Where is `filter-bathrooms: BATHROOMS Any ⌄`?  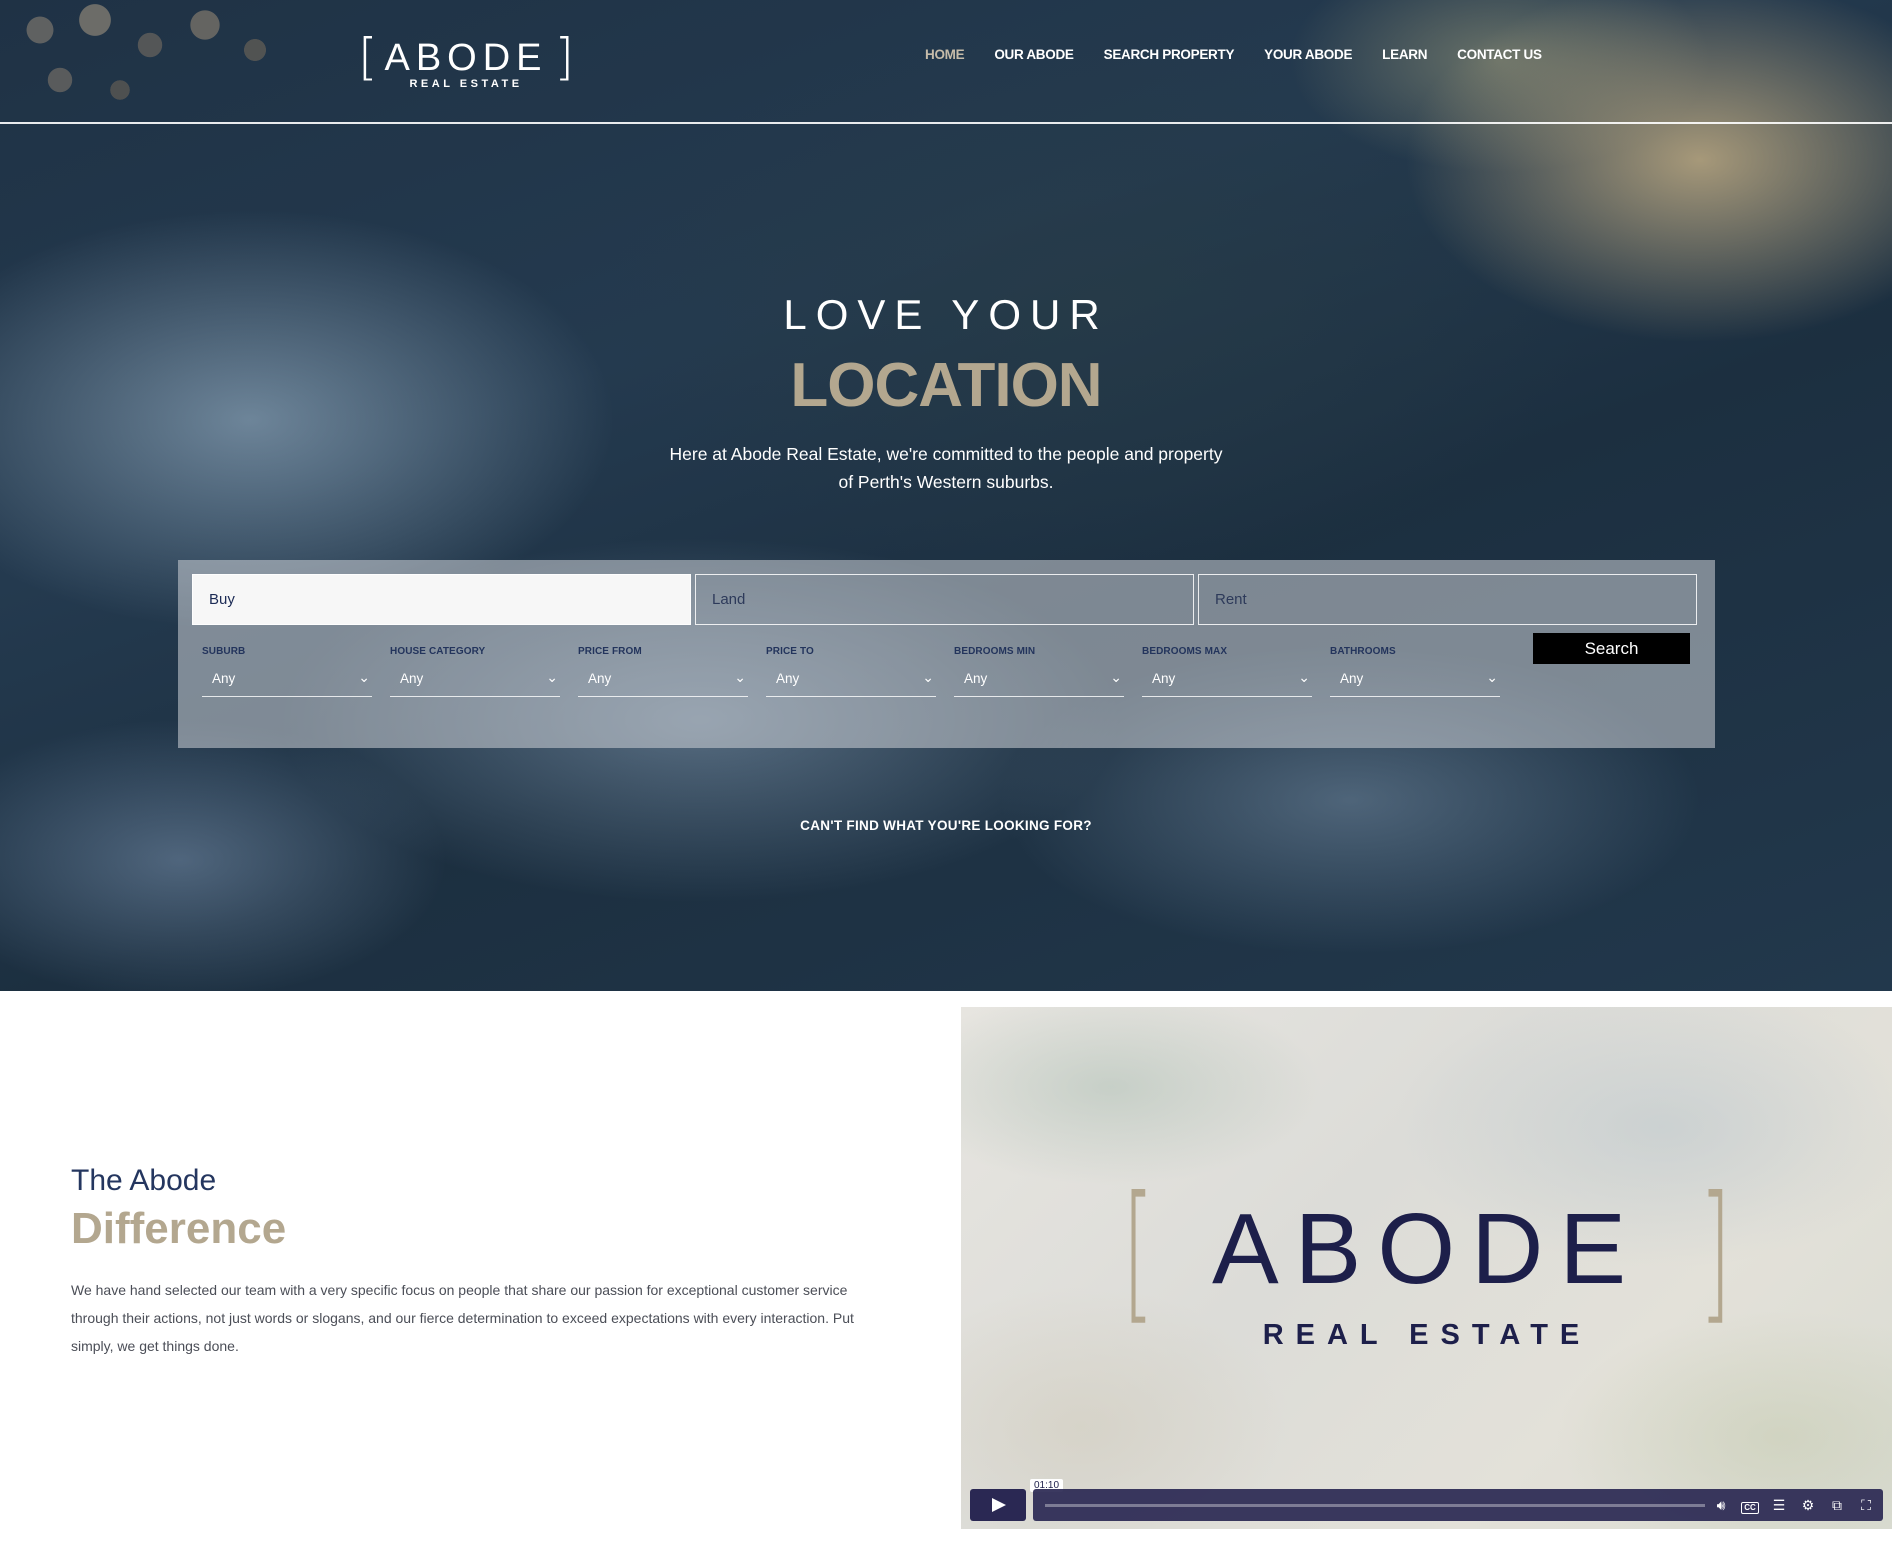
filter-bathrooms: BATHROOMS Any ⌄ is located at coordinates (1424, 671).